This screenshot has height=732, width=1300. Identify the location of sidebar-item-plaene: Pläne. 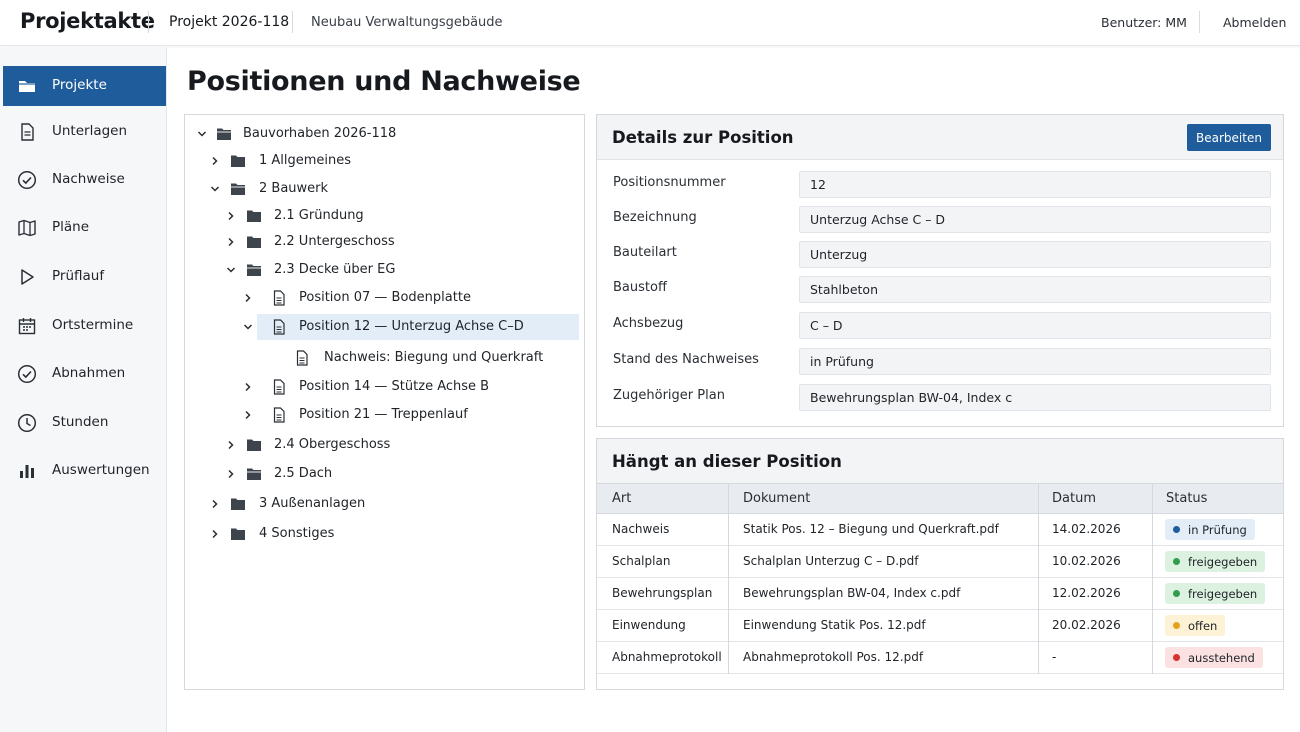
(84, 228).